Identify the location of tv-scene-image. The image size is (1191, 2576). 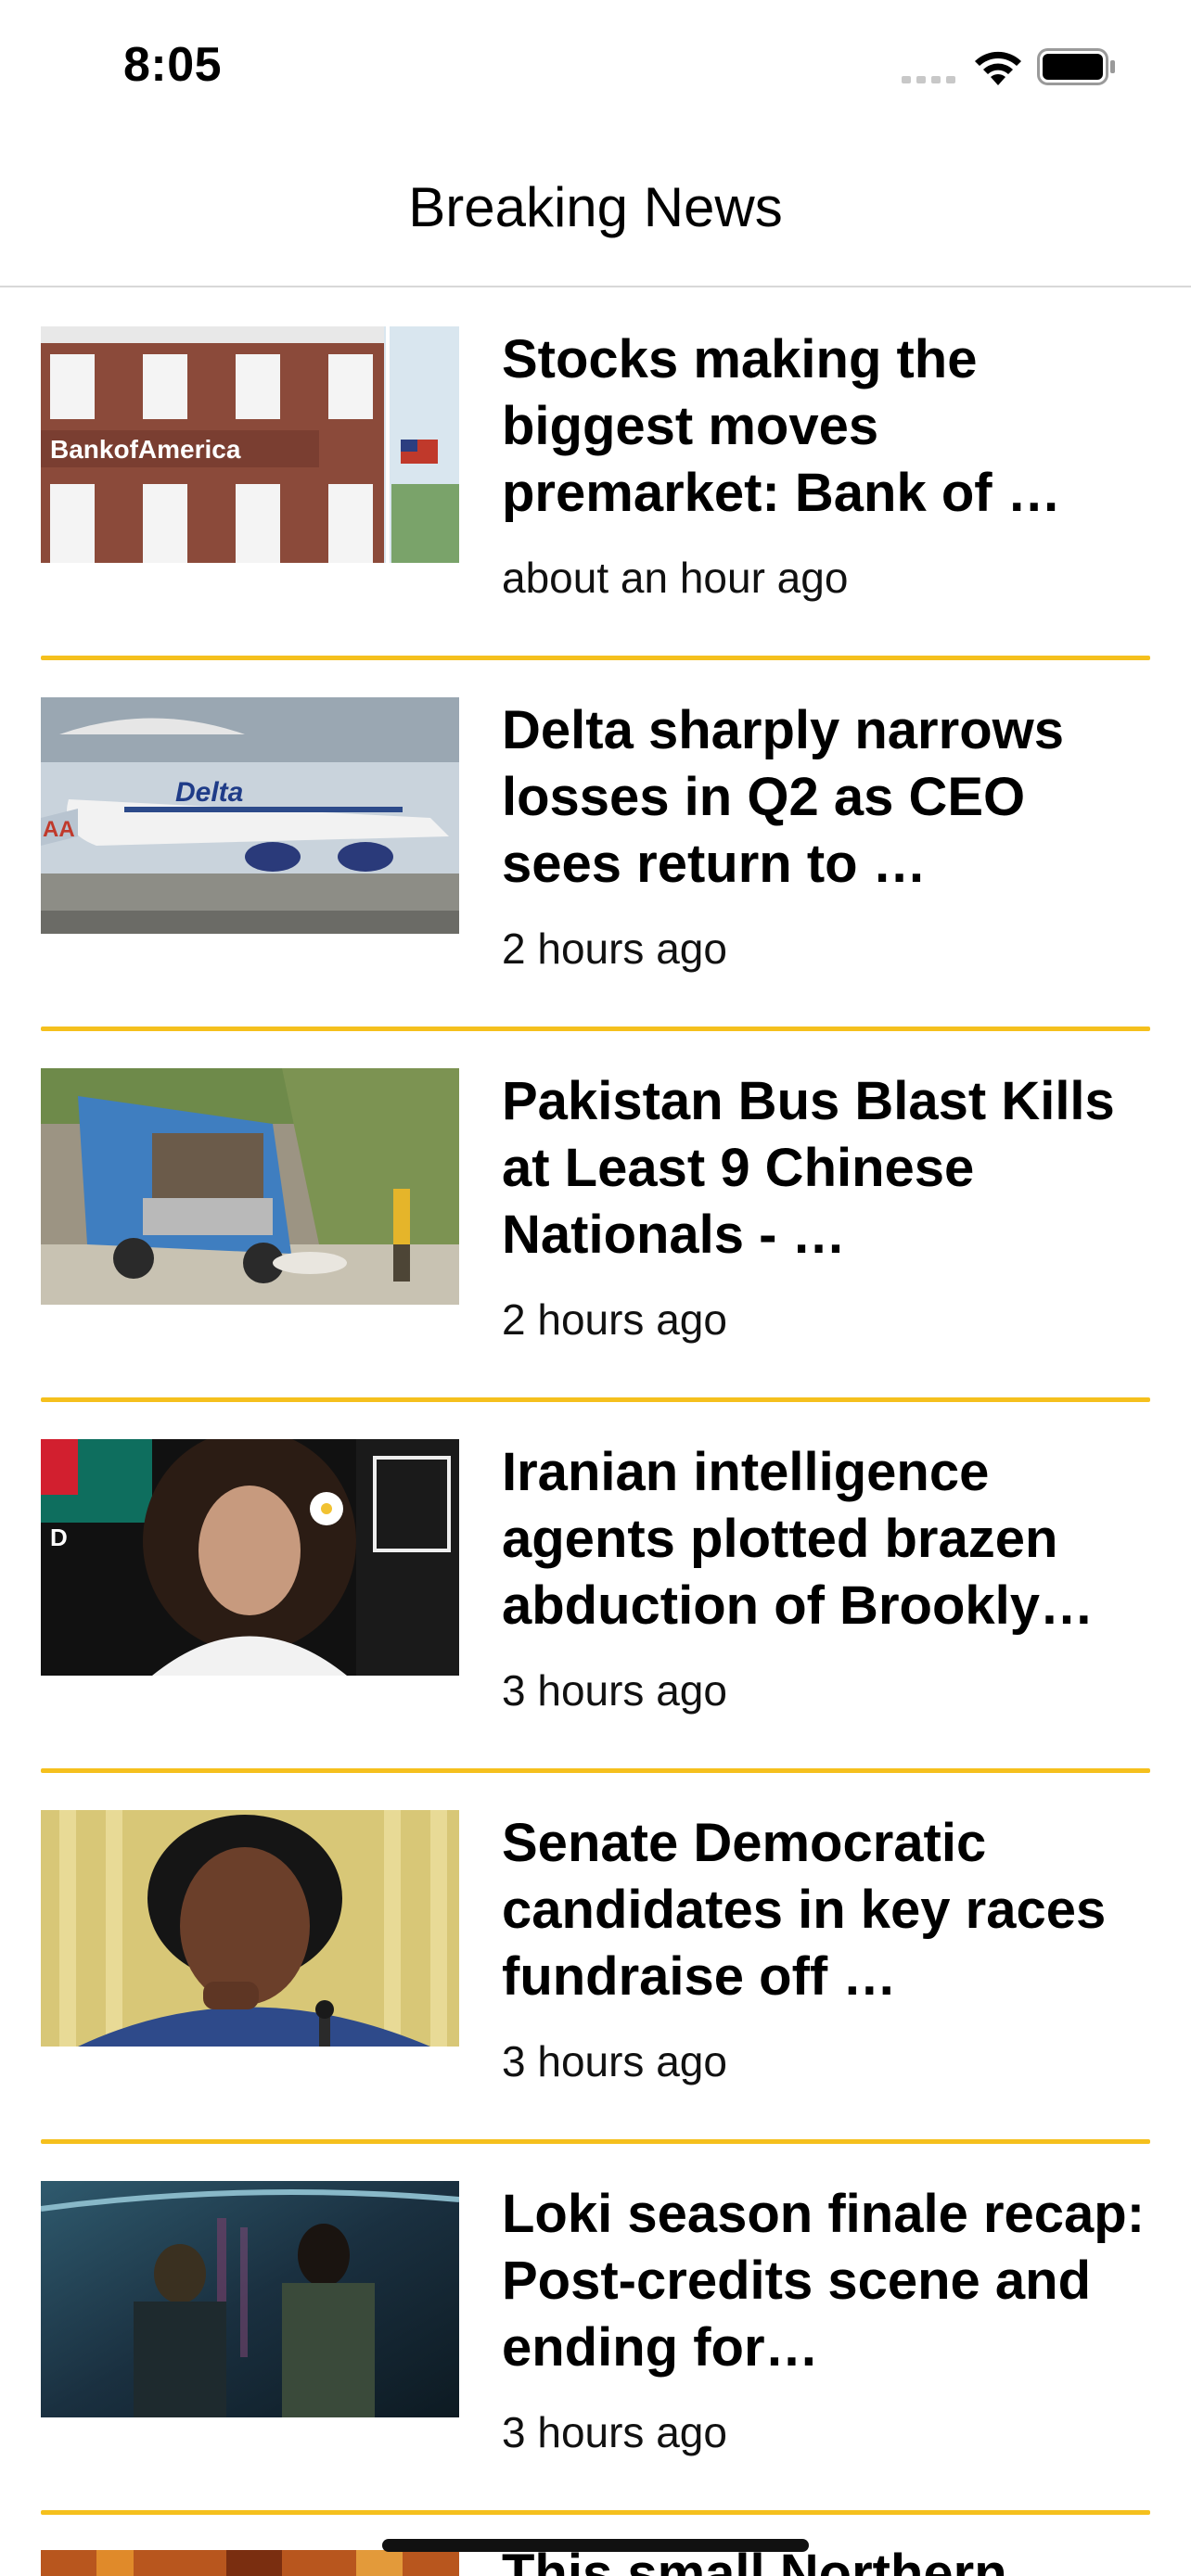
(250, 2299).